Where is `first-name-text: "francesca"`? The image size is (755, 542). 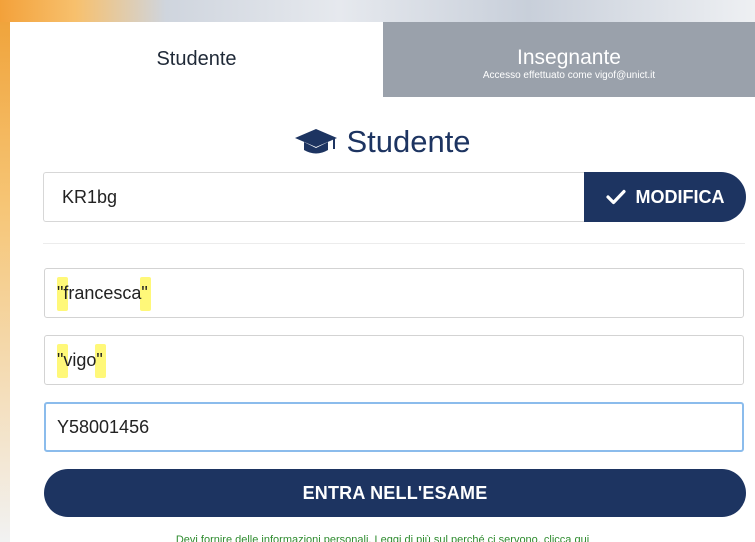 first-name-text: "francesca" is located at coordinates (102, 293).